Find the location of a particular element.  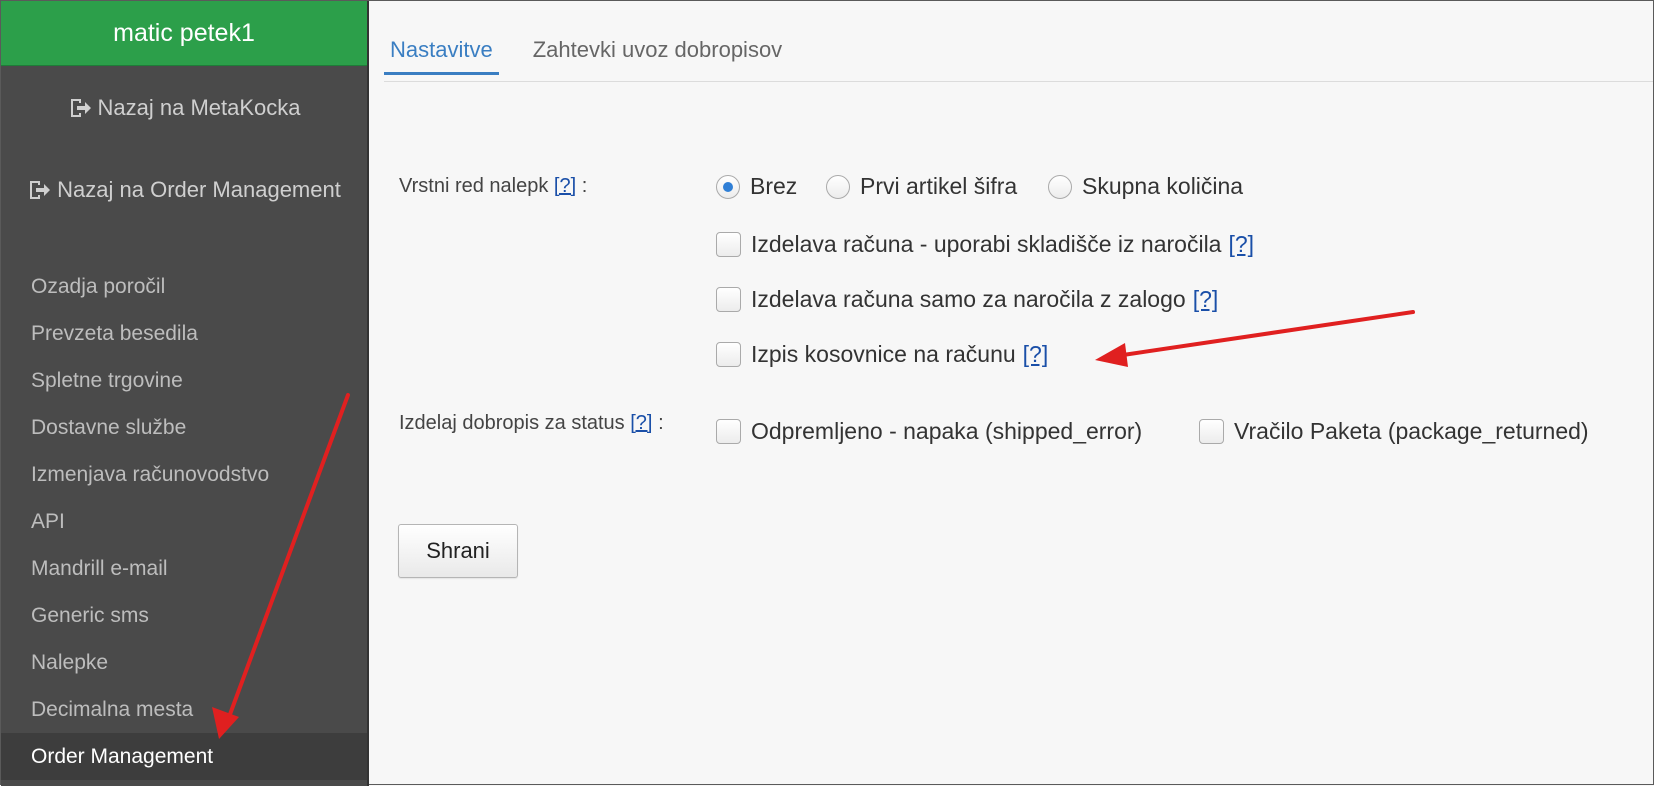

checkbox-label: Odpremljeno - napaka (shipped_error) is located at coordinates (947, 431).